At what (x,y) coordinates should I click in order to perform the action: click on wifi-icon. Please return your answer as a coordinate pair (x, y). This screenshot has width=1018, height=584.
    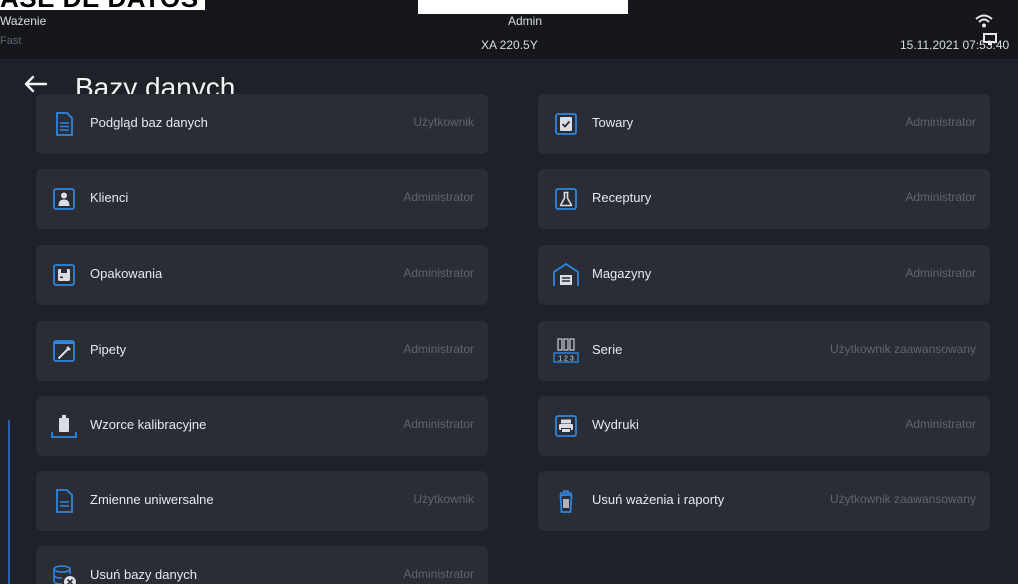
    Looking at the image, I should click on (984, 21).